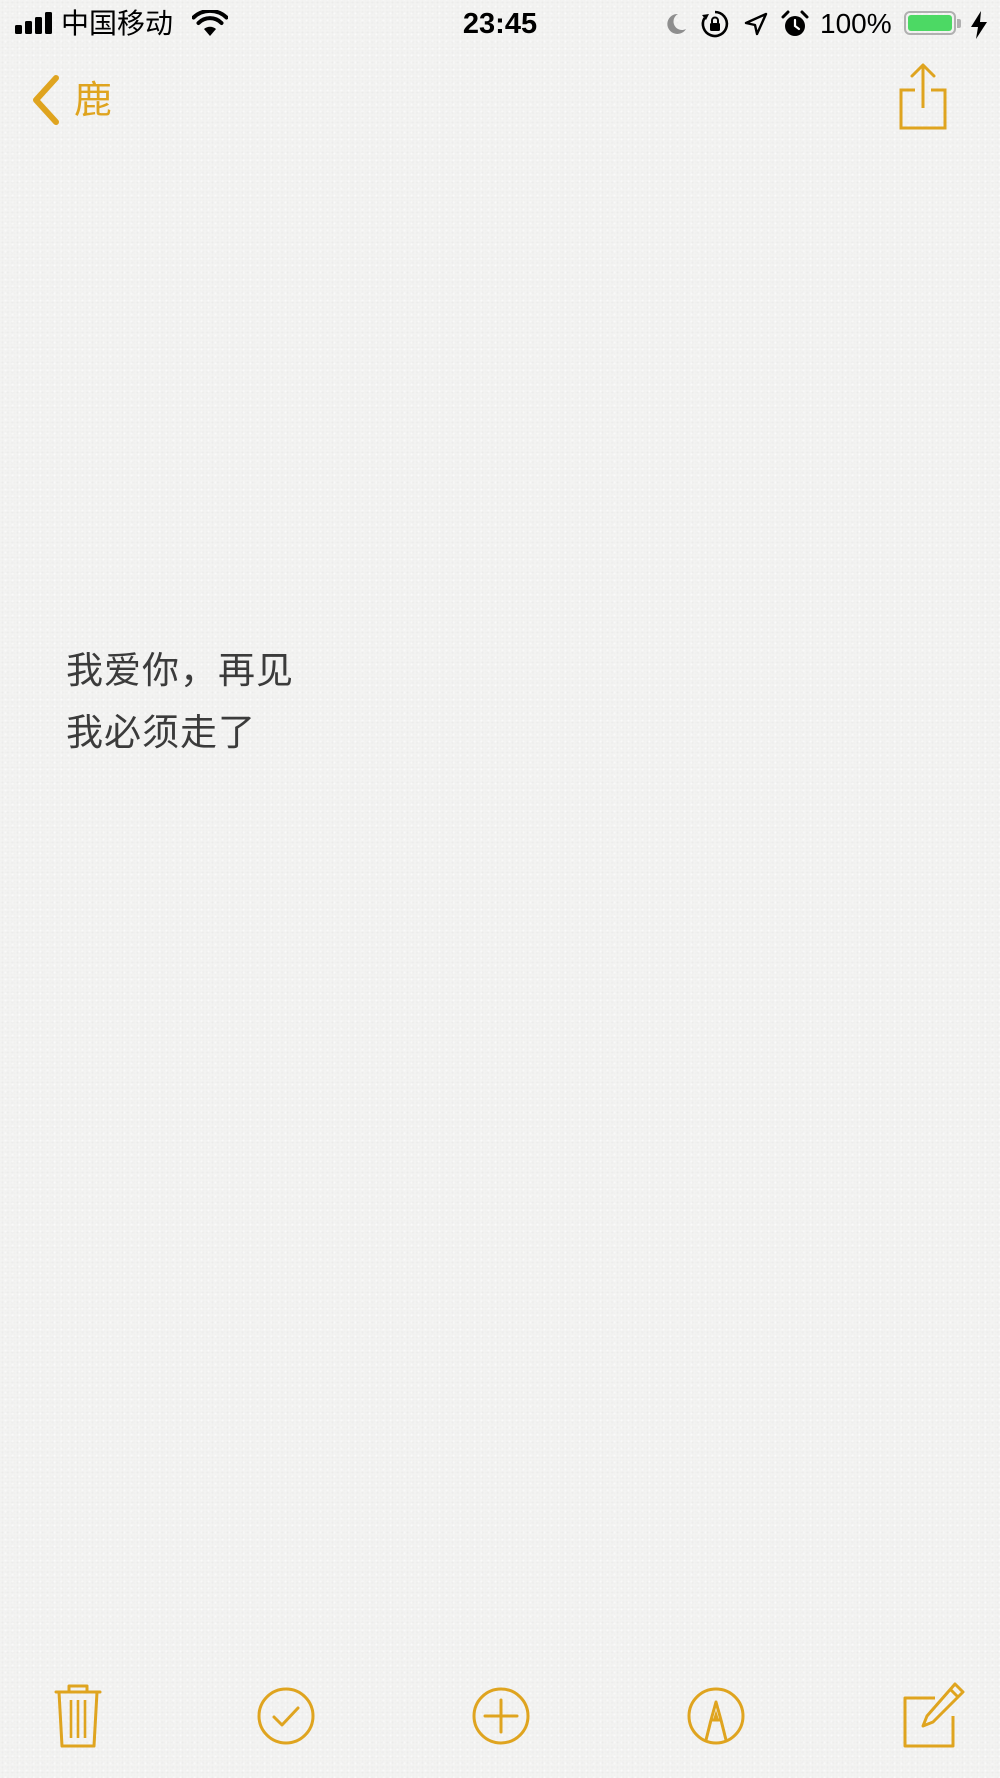 The image size is (1000, 1778). Describe the element at coordinates (500, 25) in the screenshot. I see `status-bar: 中国移动 23:45 100%` at that location.